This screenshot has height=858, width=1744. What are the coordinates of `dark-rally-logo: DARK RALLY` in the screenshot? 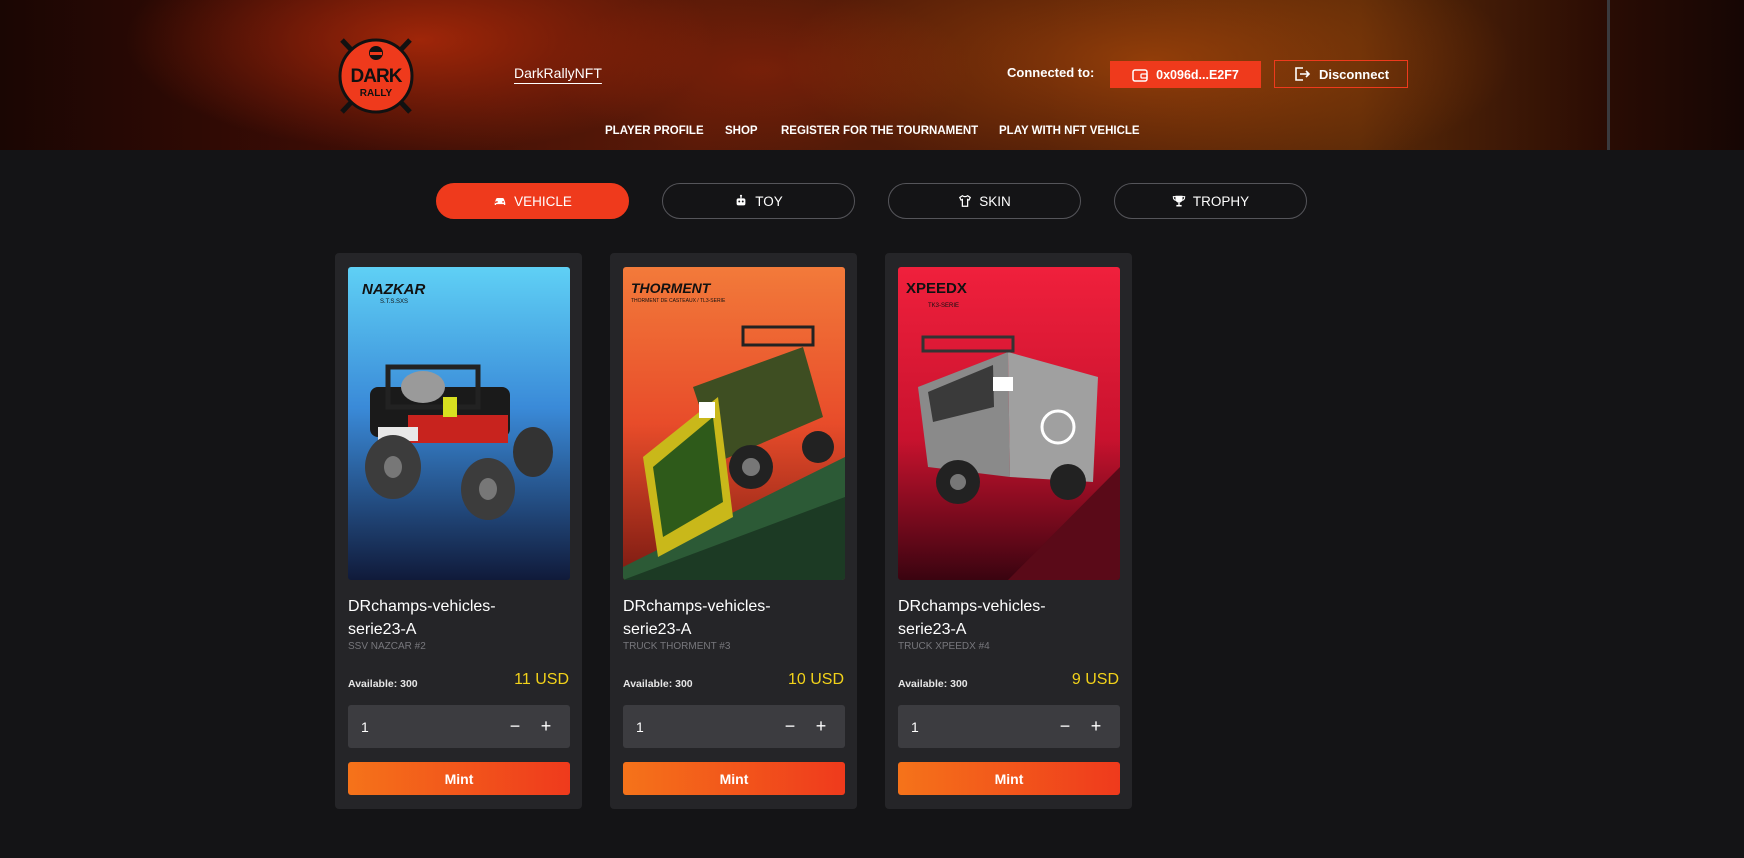 It's located at (376, 76).